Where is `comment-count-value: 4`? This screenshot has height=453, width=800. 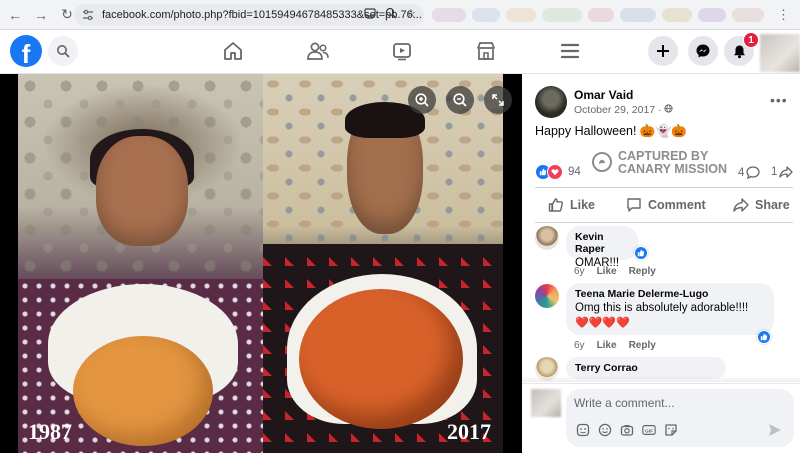
comment-count-value: 4 is located at coordinates (741, 172).